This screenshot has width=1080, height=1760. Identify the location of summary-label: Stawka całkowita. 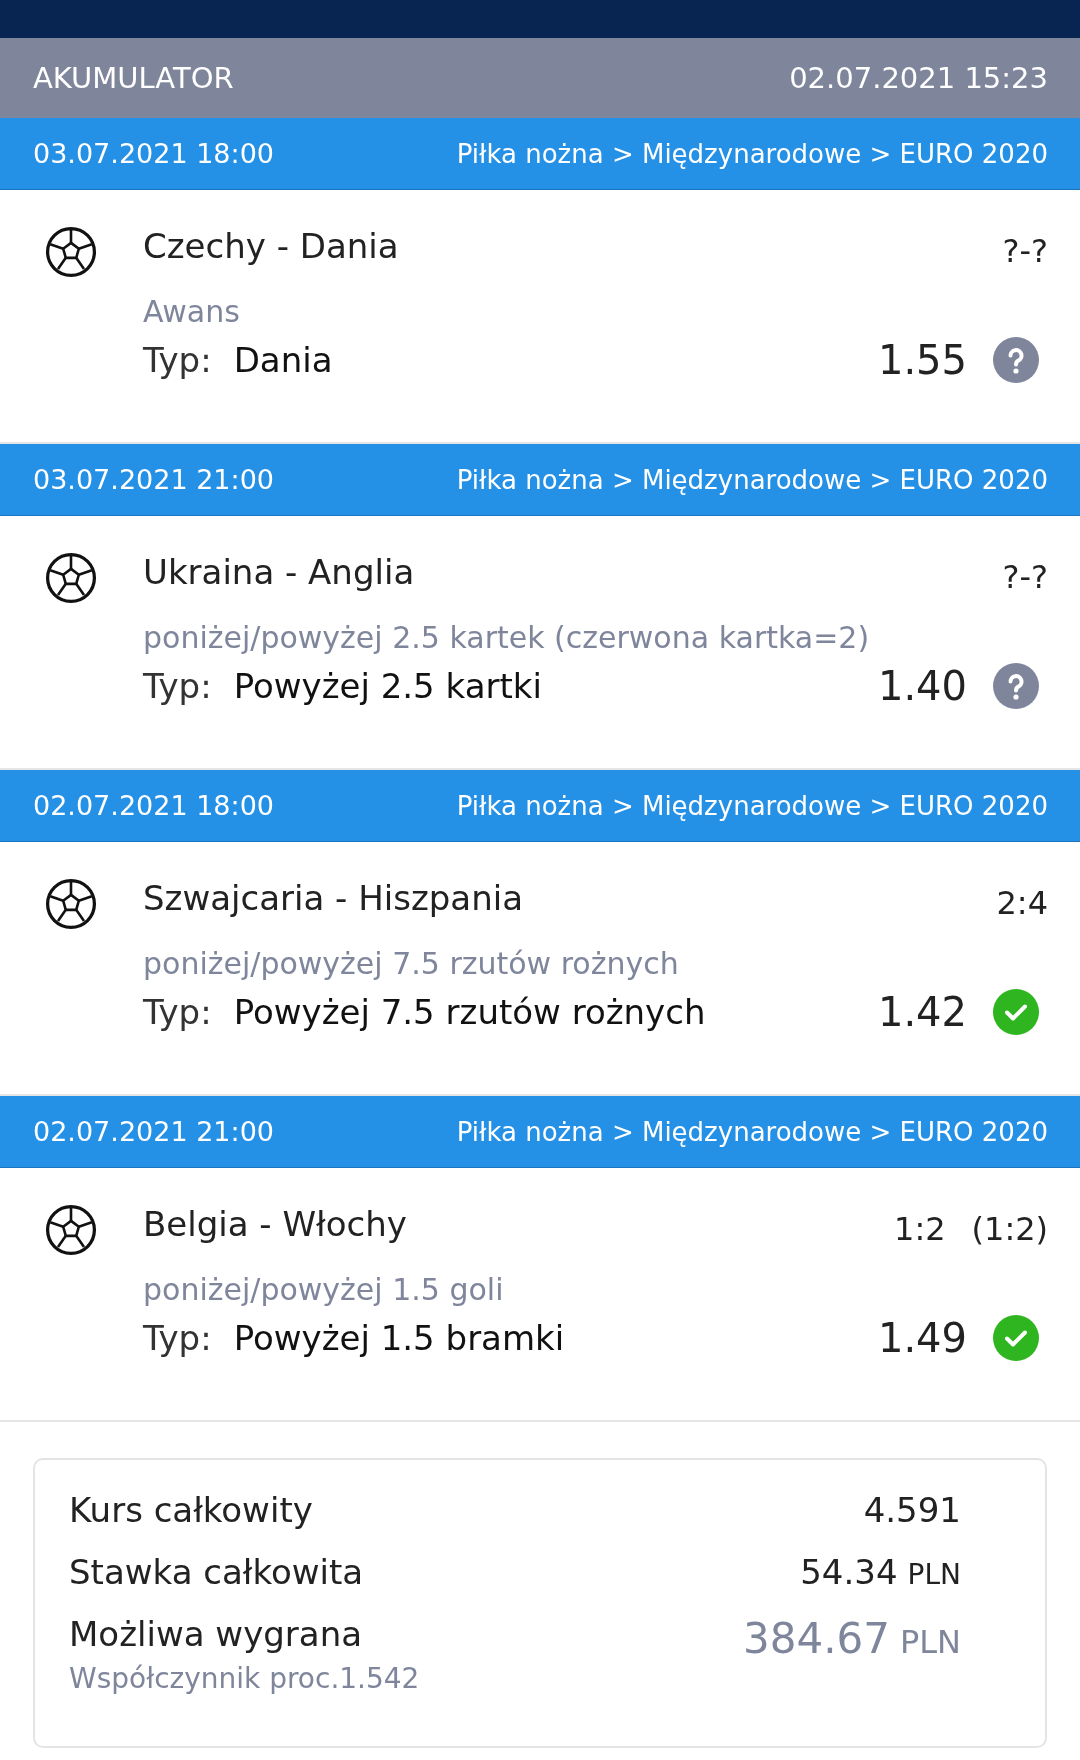
(216, 1572).